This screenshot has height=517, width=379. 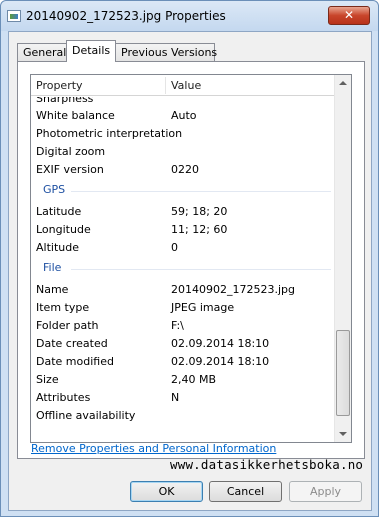 I want to click on column-header: Property Value, so click(x=184, y=85).